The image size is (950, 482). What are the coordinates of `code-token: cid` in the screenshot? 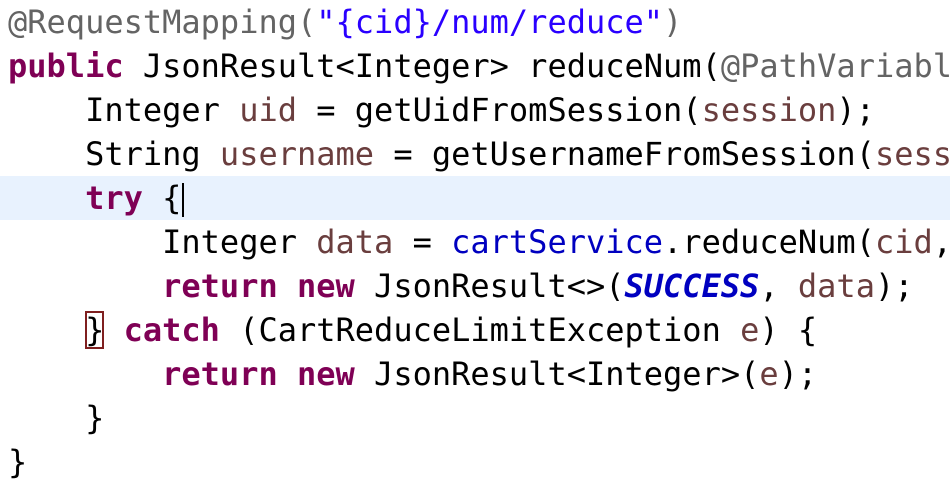 It's located at (903, 242).